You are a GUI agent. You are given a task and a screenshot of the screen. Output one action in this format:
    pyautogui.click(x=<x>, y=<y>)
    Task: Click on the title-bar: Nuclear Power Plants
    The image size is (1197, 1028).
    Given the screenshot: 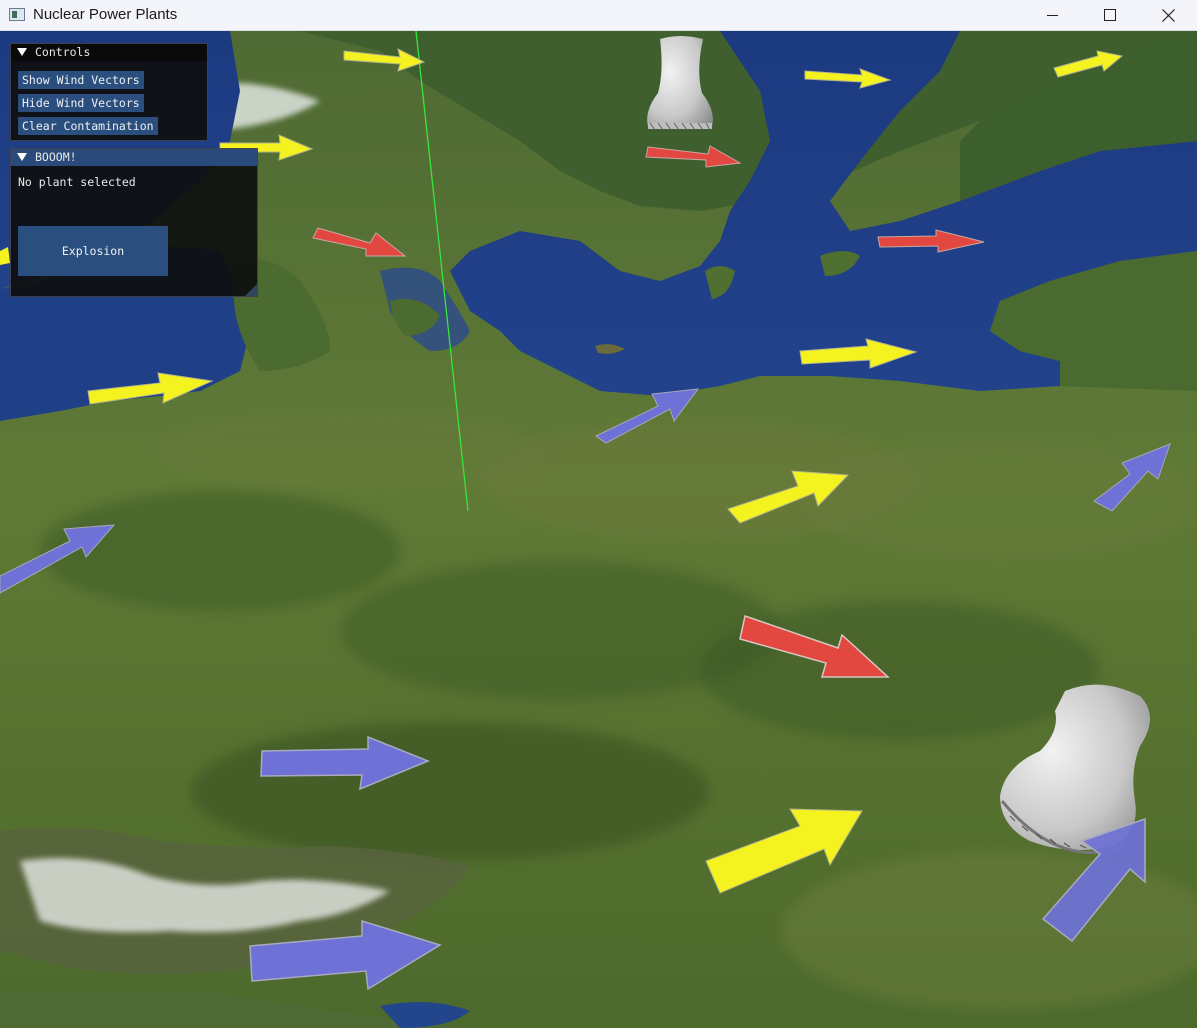 What is the action you would take?
    pyautogui.click(x=598, y=15)
    